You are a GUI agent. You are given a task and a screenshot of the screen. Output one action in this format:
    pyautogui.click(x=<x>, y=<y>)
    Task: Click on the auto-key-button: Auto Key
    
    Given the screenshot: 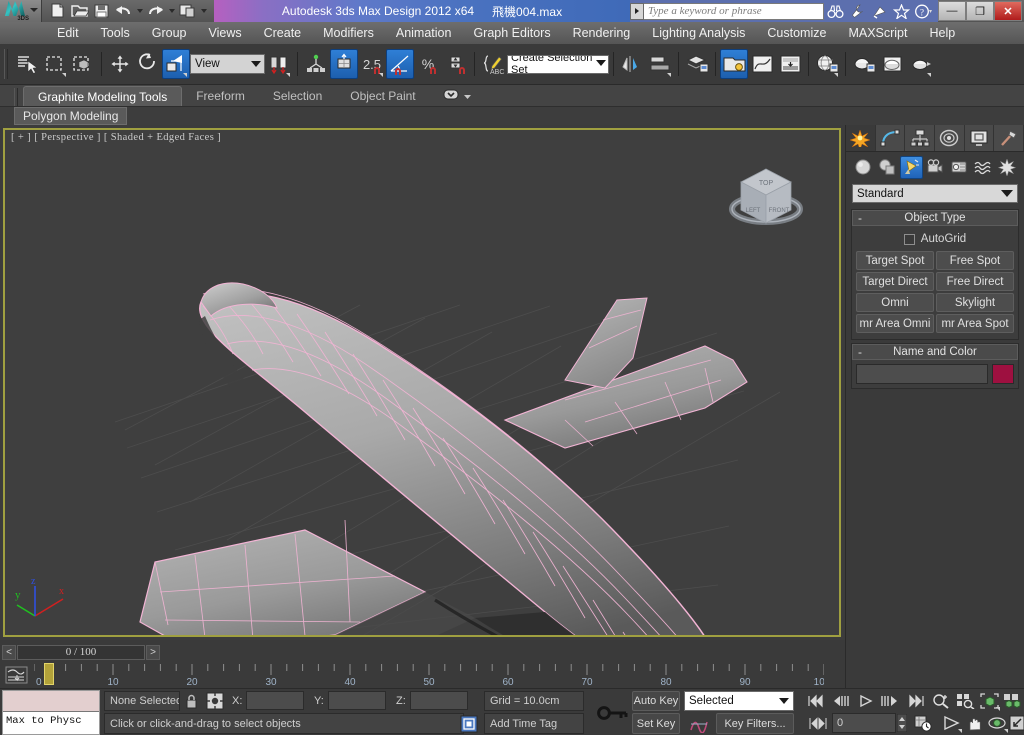 What is the action you would take?
    pyautogui.click(x=656, y=701)
    